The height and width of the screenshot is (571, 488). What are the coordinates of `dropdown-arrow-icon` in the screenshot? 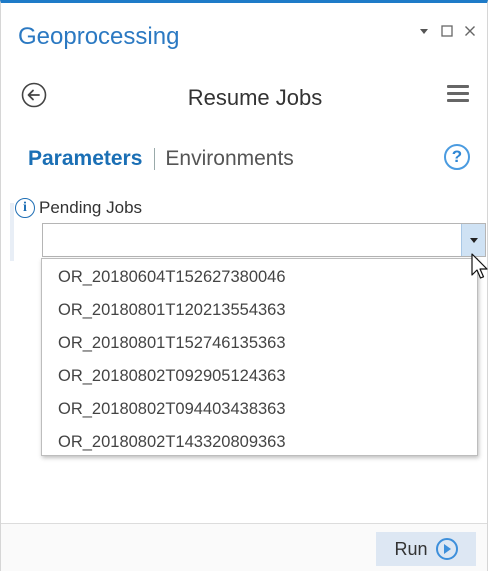 It's located at (473, 240).